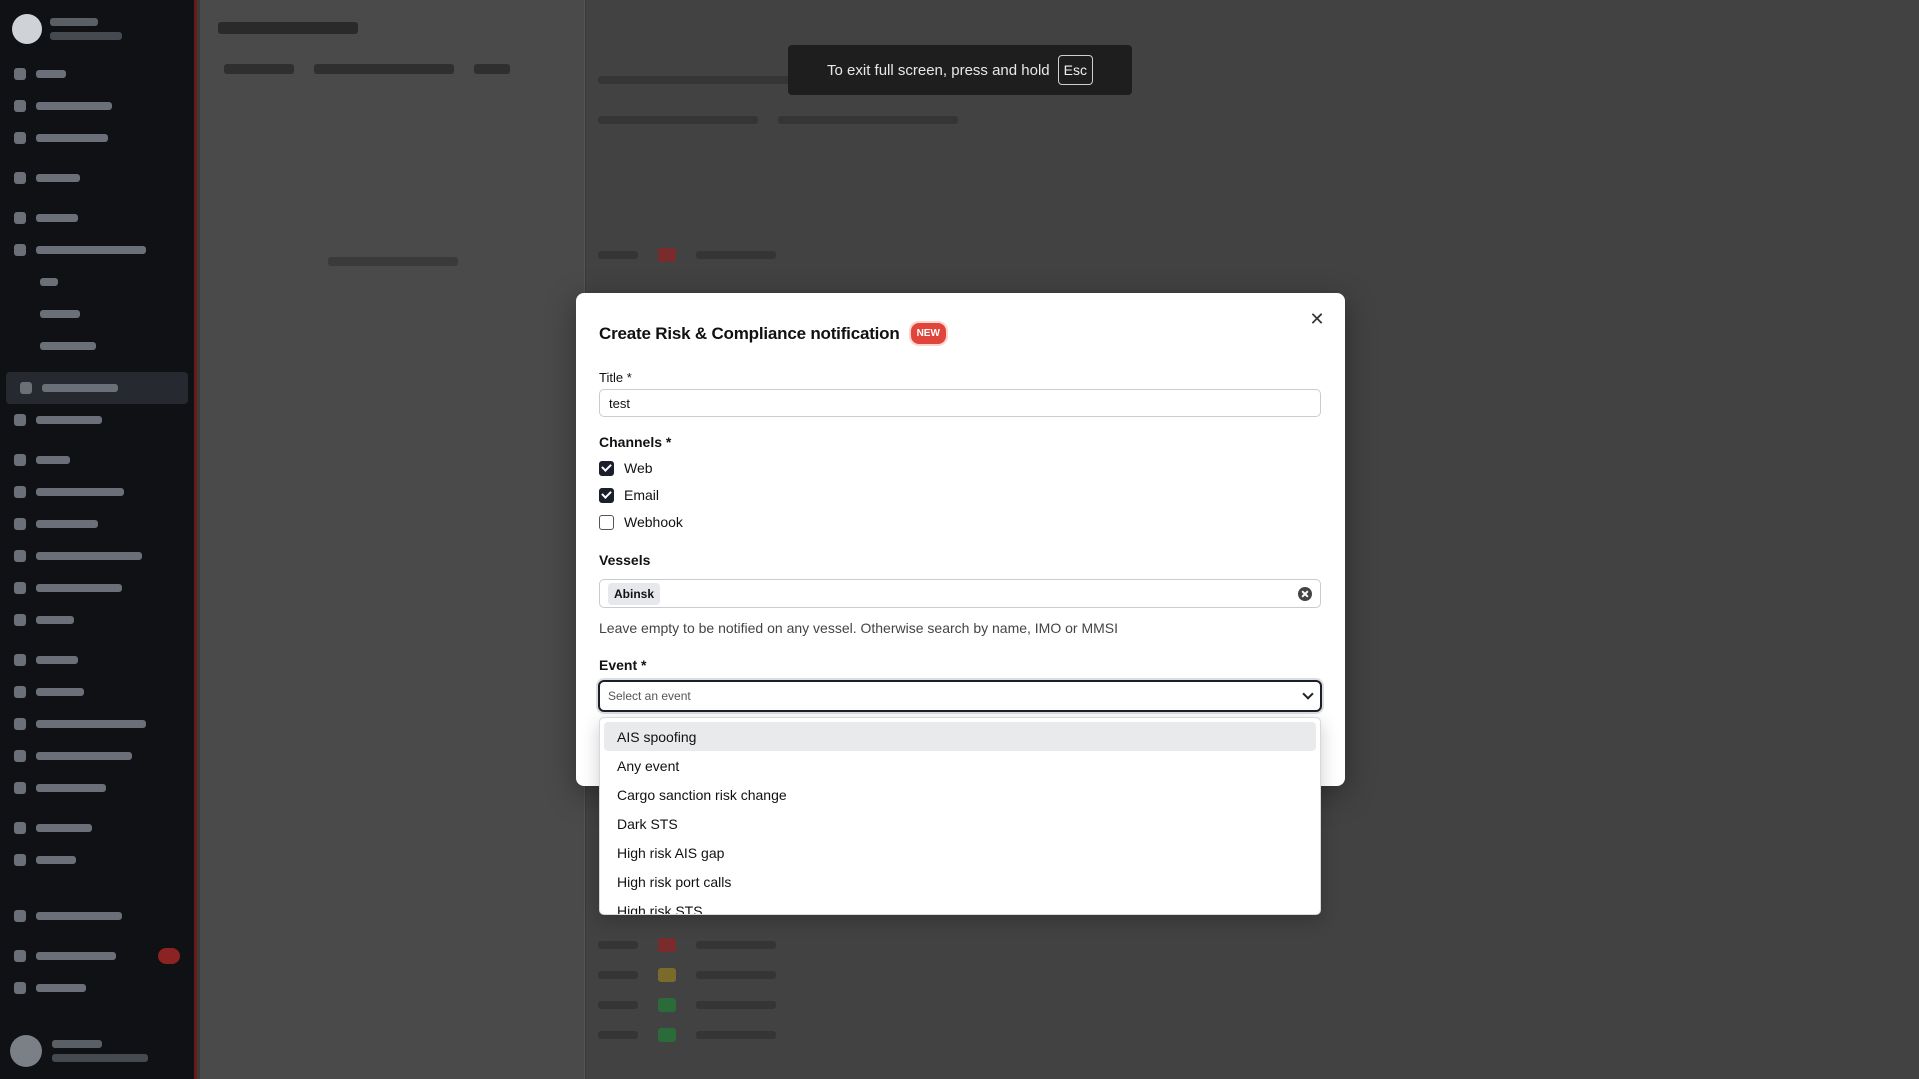 This screenshot has height=1079, width=1919. I want to click on sidebar-item-notifications, so click(97, 956).